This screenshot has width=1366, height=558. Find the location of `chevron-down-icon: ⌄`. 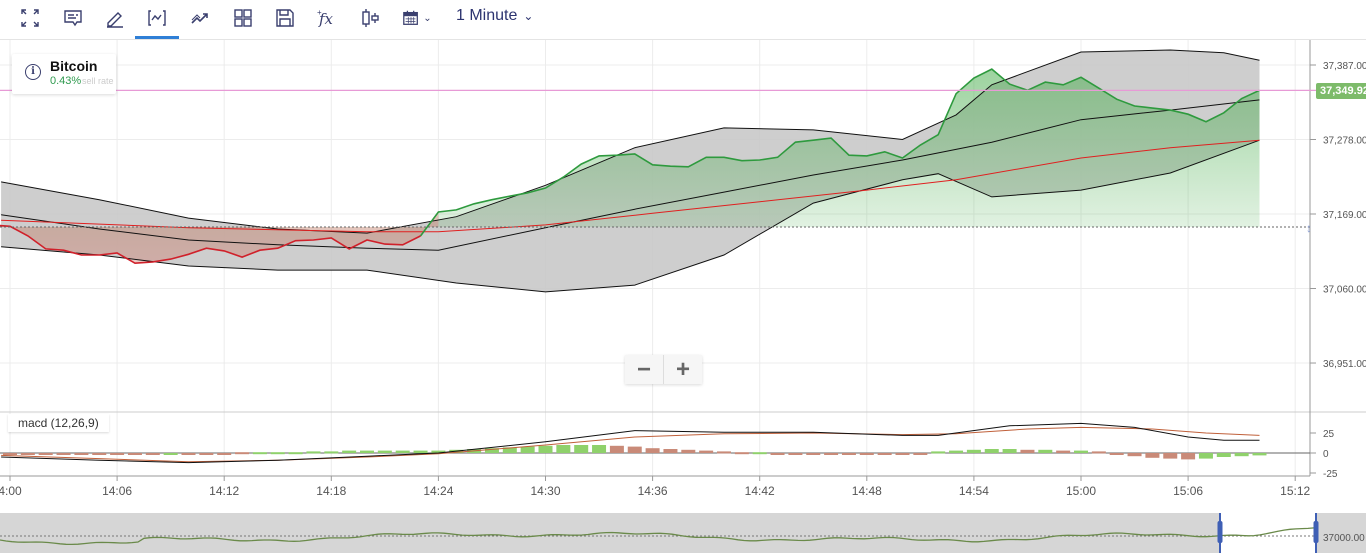

chevron-down-icon: ⌄ is located at coordinates (427, 18).